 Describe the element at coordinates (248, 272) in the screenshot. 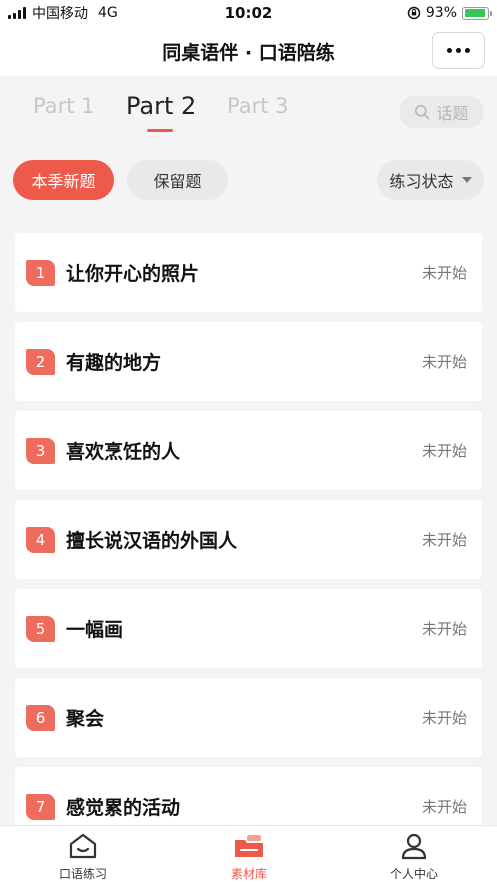

I see `topic-card: 1 让你开心的照片 未开始` at that location.